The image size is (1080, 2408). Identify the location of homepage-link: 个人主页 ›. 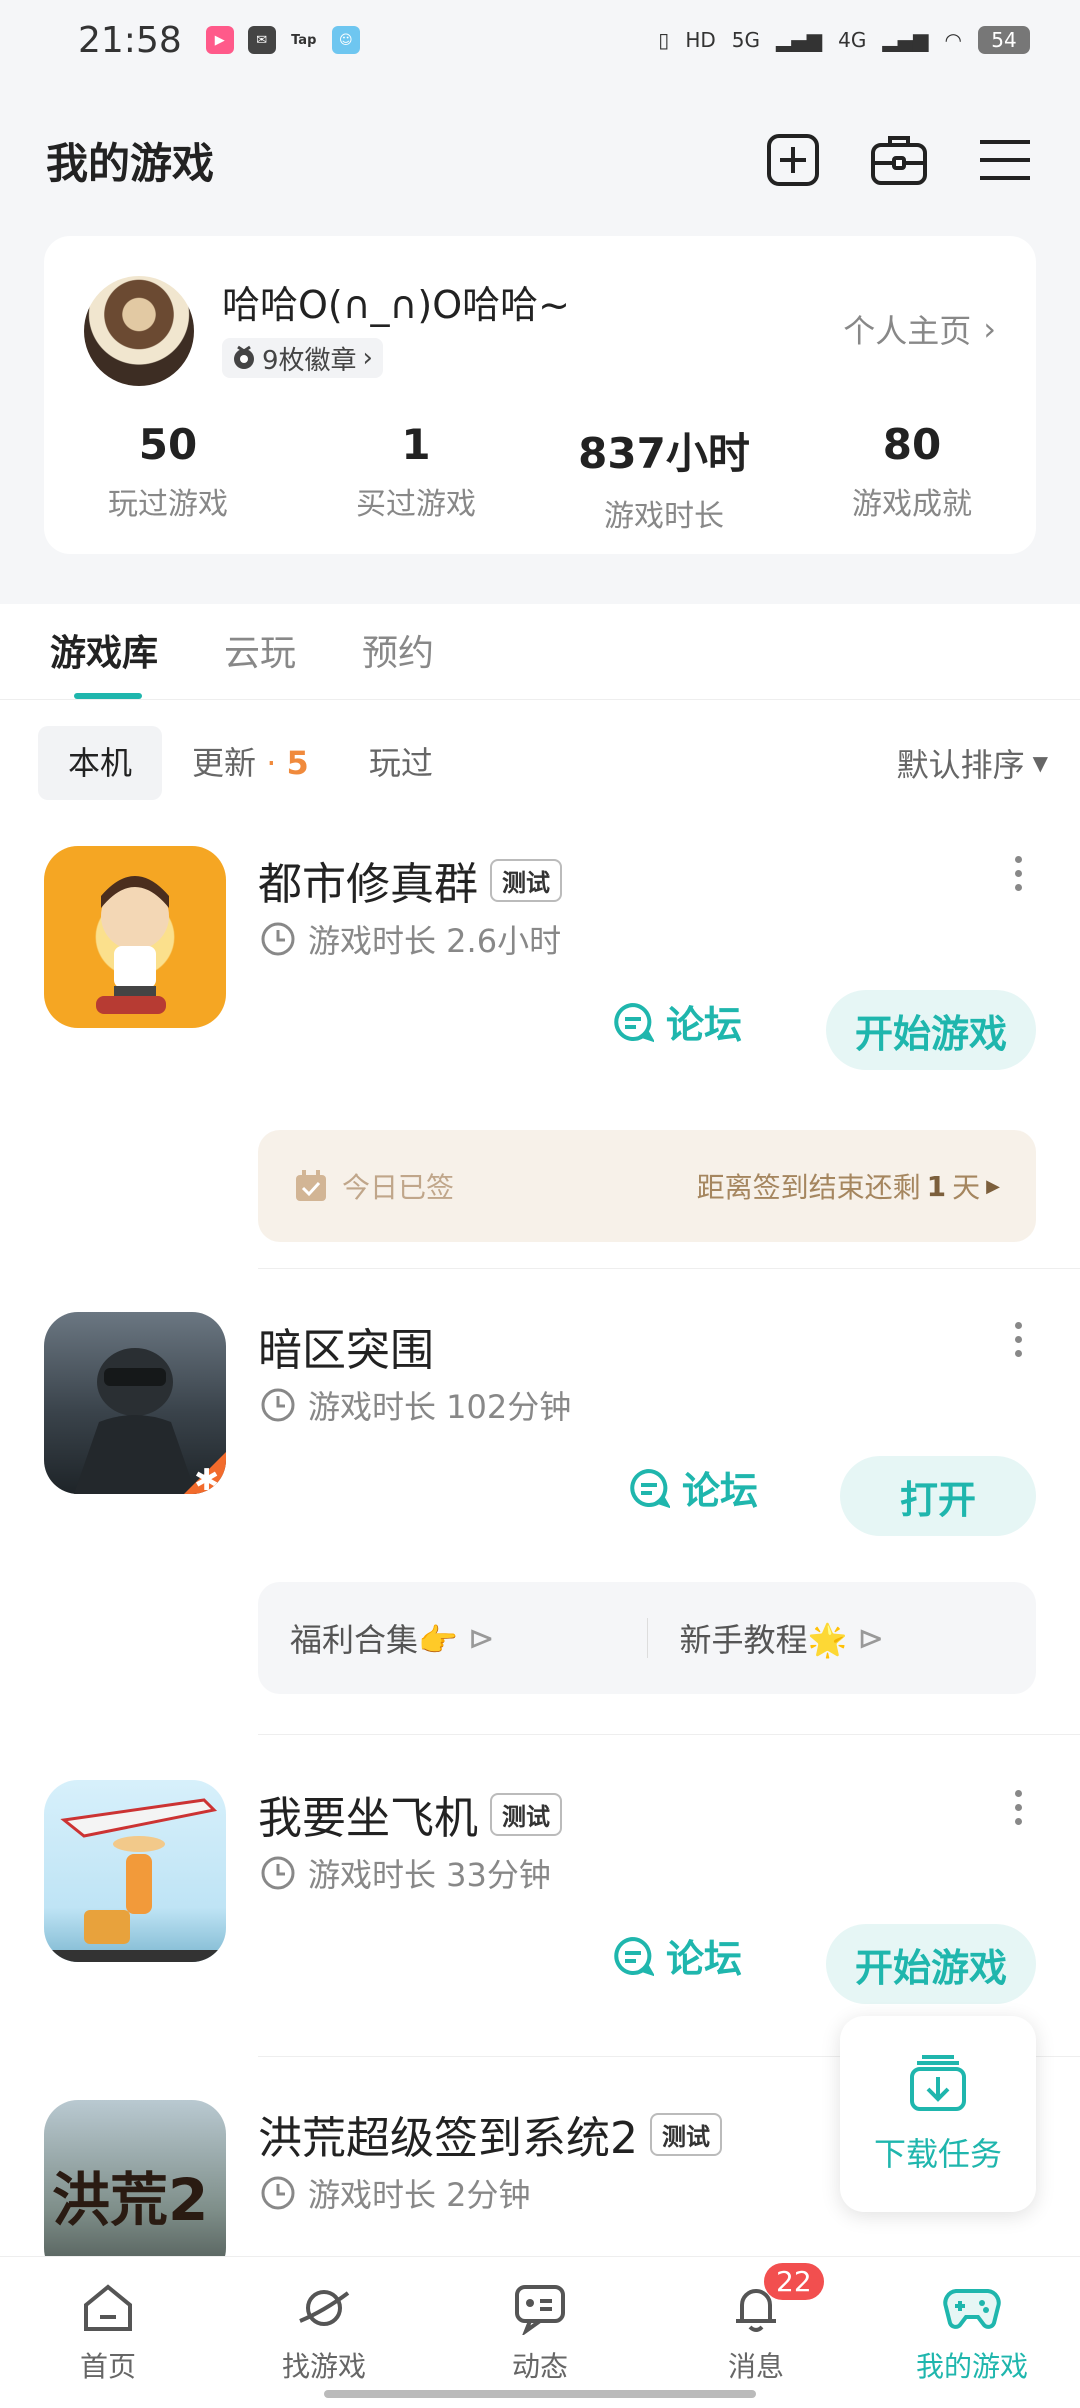
(919, 329).